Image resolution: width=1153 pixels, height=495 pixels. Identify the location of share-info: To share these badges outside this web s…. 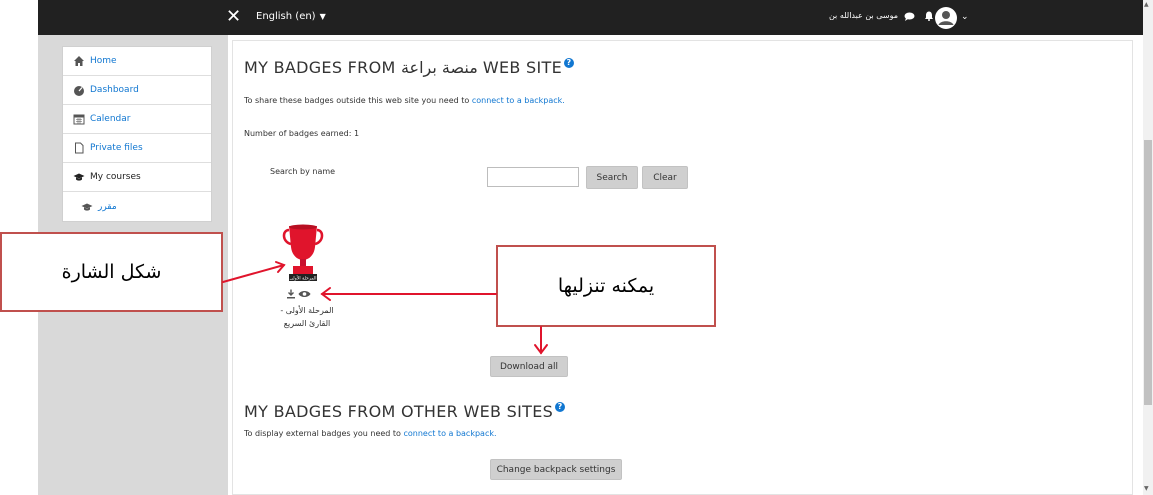
(404, 100).